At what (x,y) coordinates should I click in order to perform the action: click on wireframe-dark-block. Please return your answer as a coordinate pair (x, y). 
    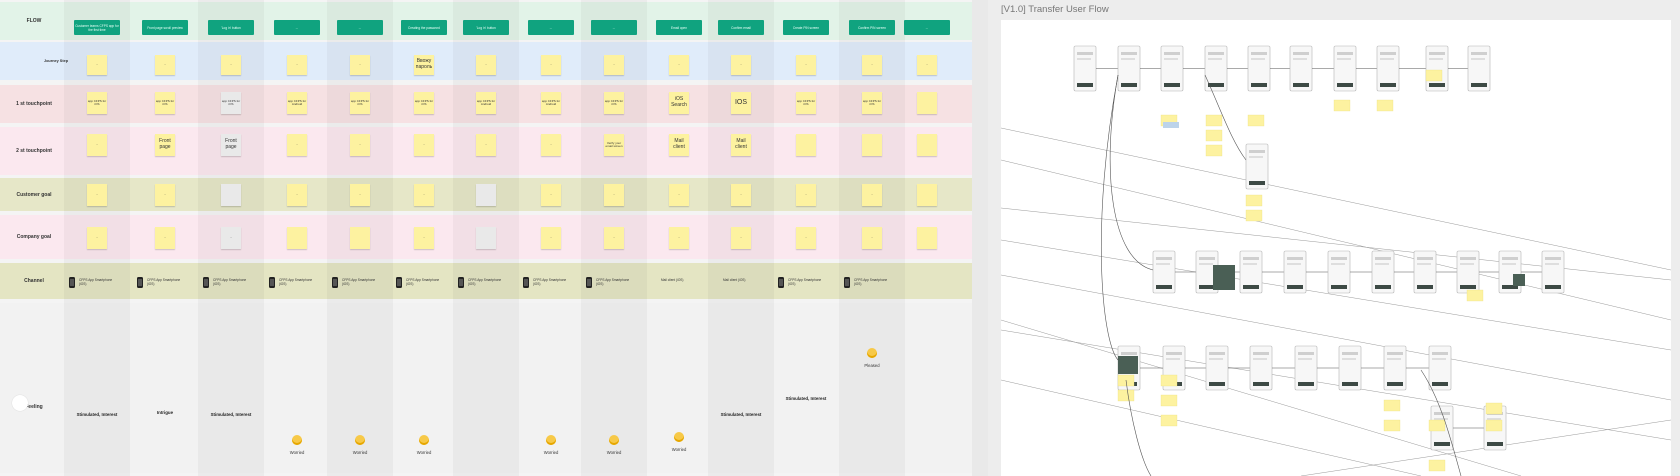
    Looking at the image, I should click on (1224, 277).